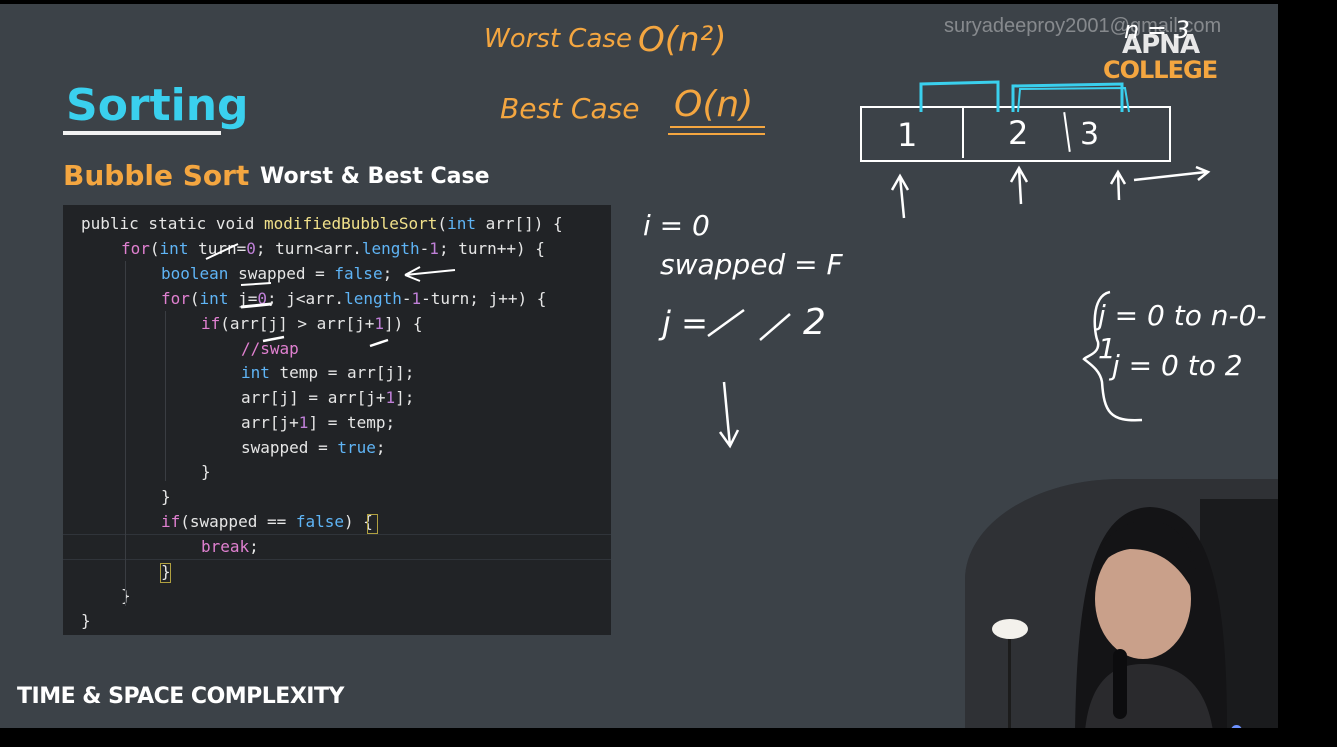 This screenshot has width=1337, height=747. Describe the element at coordinates (1177, 365) in the screenshot. I see `hw-range-2: j = 0 to 2` at that location.